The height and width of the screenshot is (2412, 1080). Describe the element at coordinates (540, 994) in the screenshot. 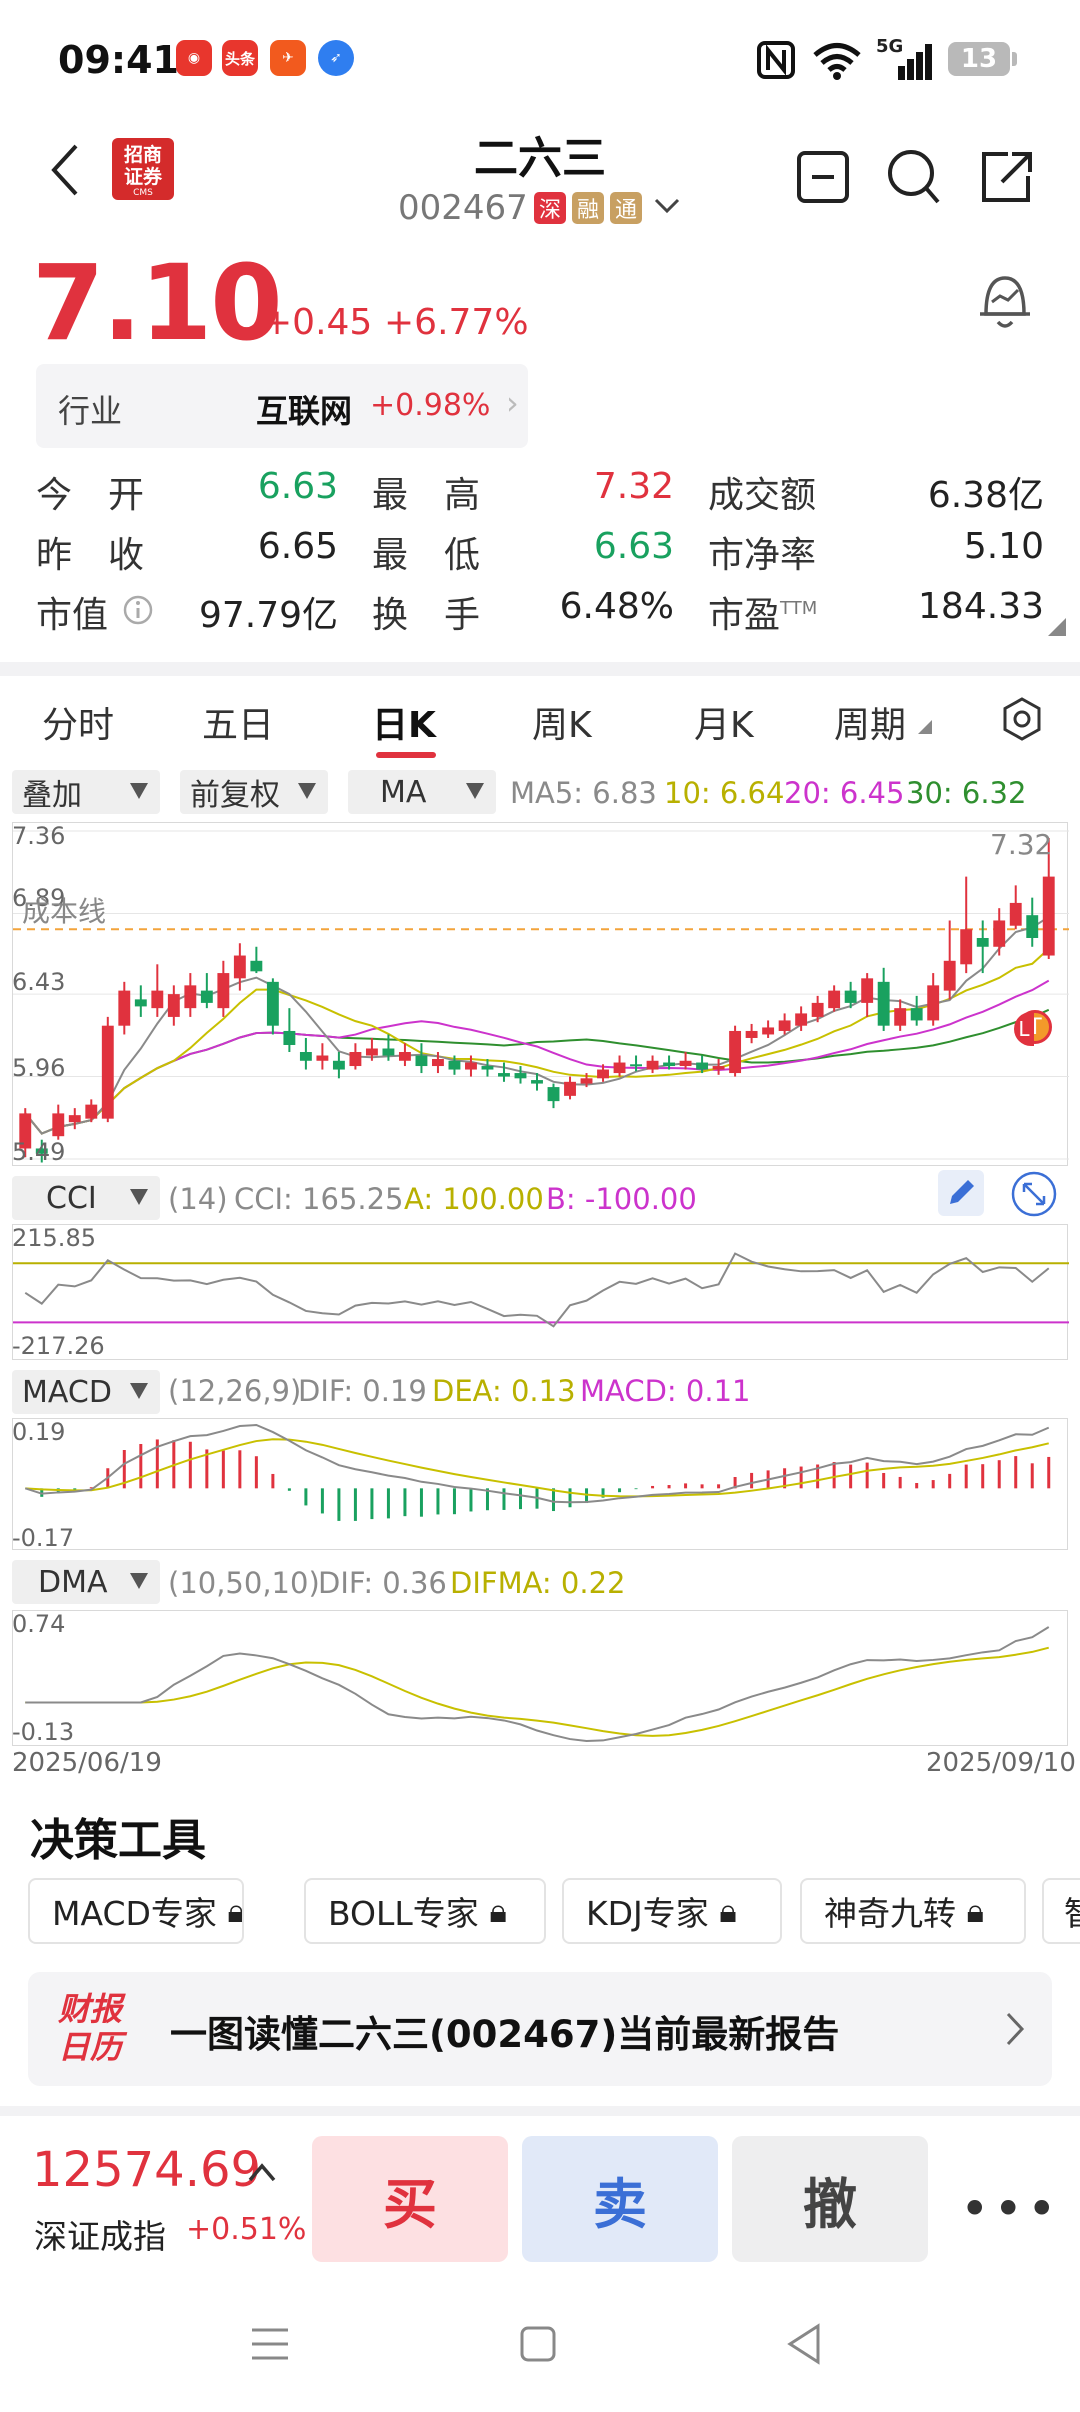

I see `kline-panel` at that location.